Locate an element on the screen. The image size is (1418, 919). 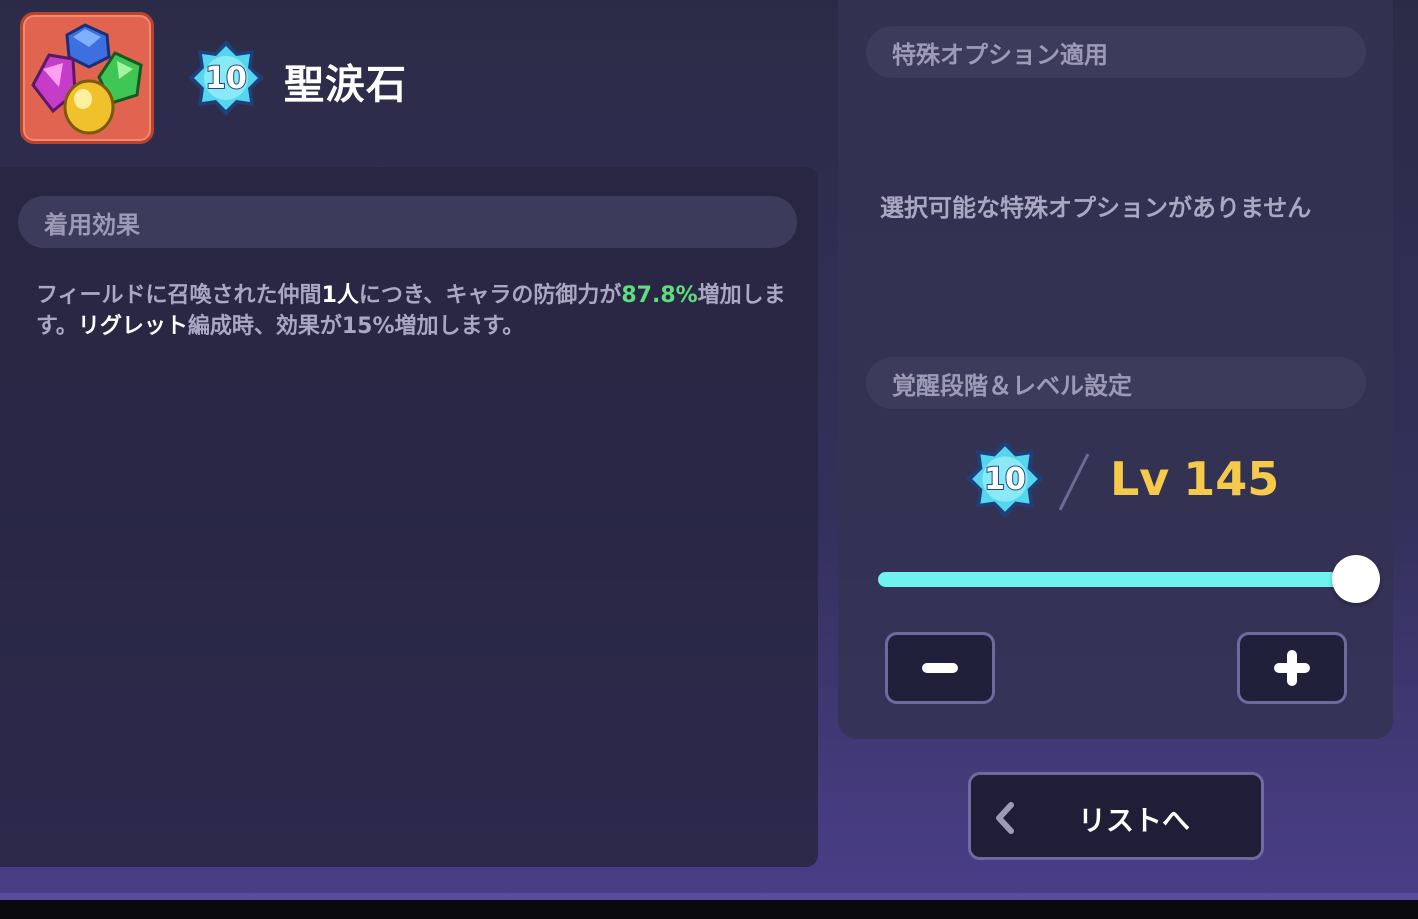
awakening-stage-number: 10 is located at coordinates (226, 78).